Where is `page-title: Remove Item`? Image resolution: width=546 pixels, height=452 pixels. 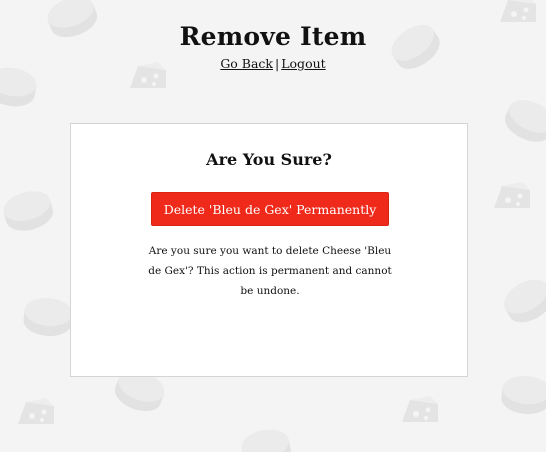 page-title: Remove Item is located at coordinates (273, 36).